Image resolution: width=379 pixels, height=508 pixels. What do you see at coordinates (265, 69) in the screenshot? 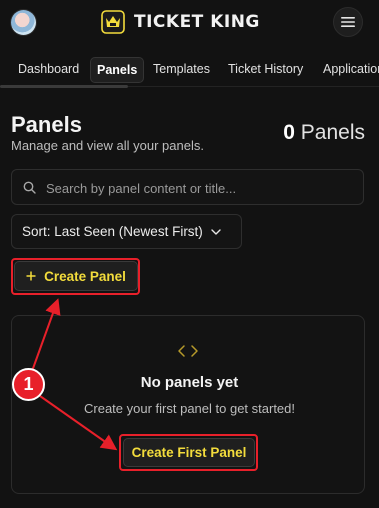
I see `tab-ticket-history: Ticket History` at bounding box center [265, 69].